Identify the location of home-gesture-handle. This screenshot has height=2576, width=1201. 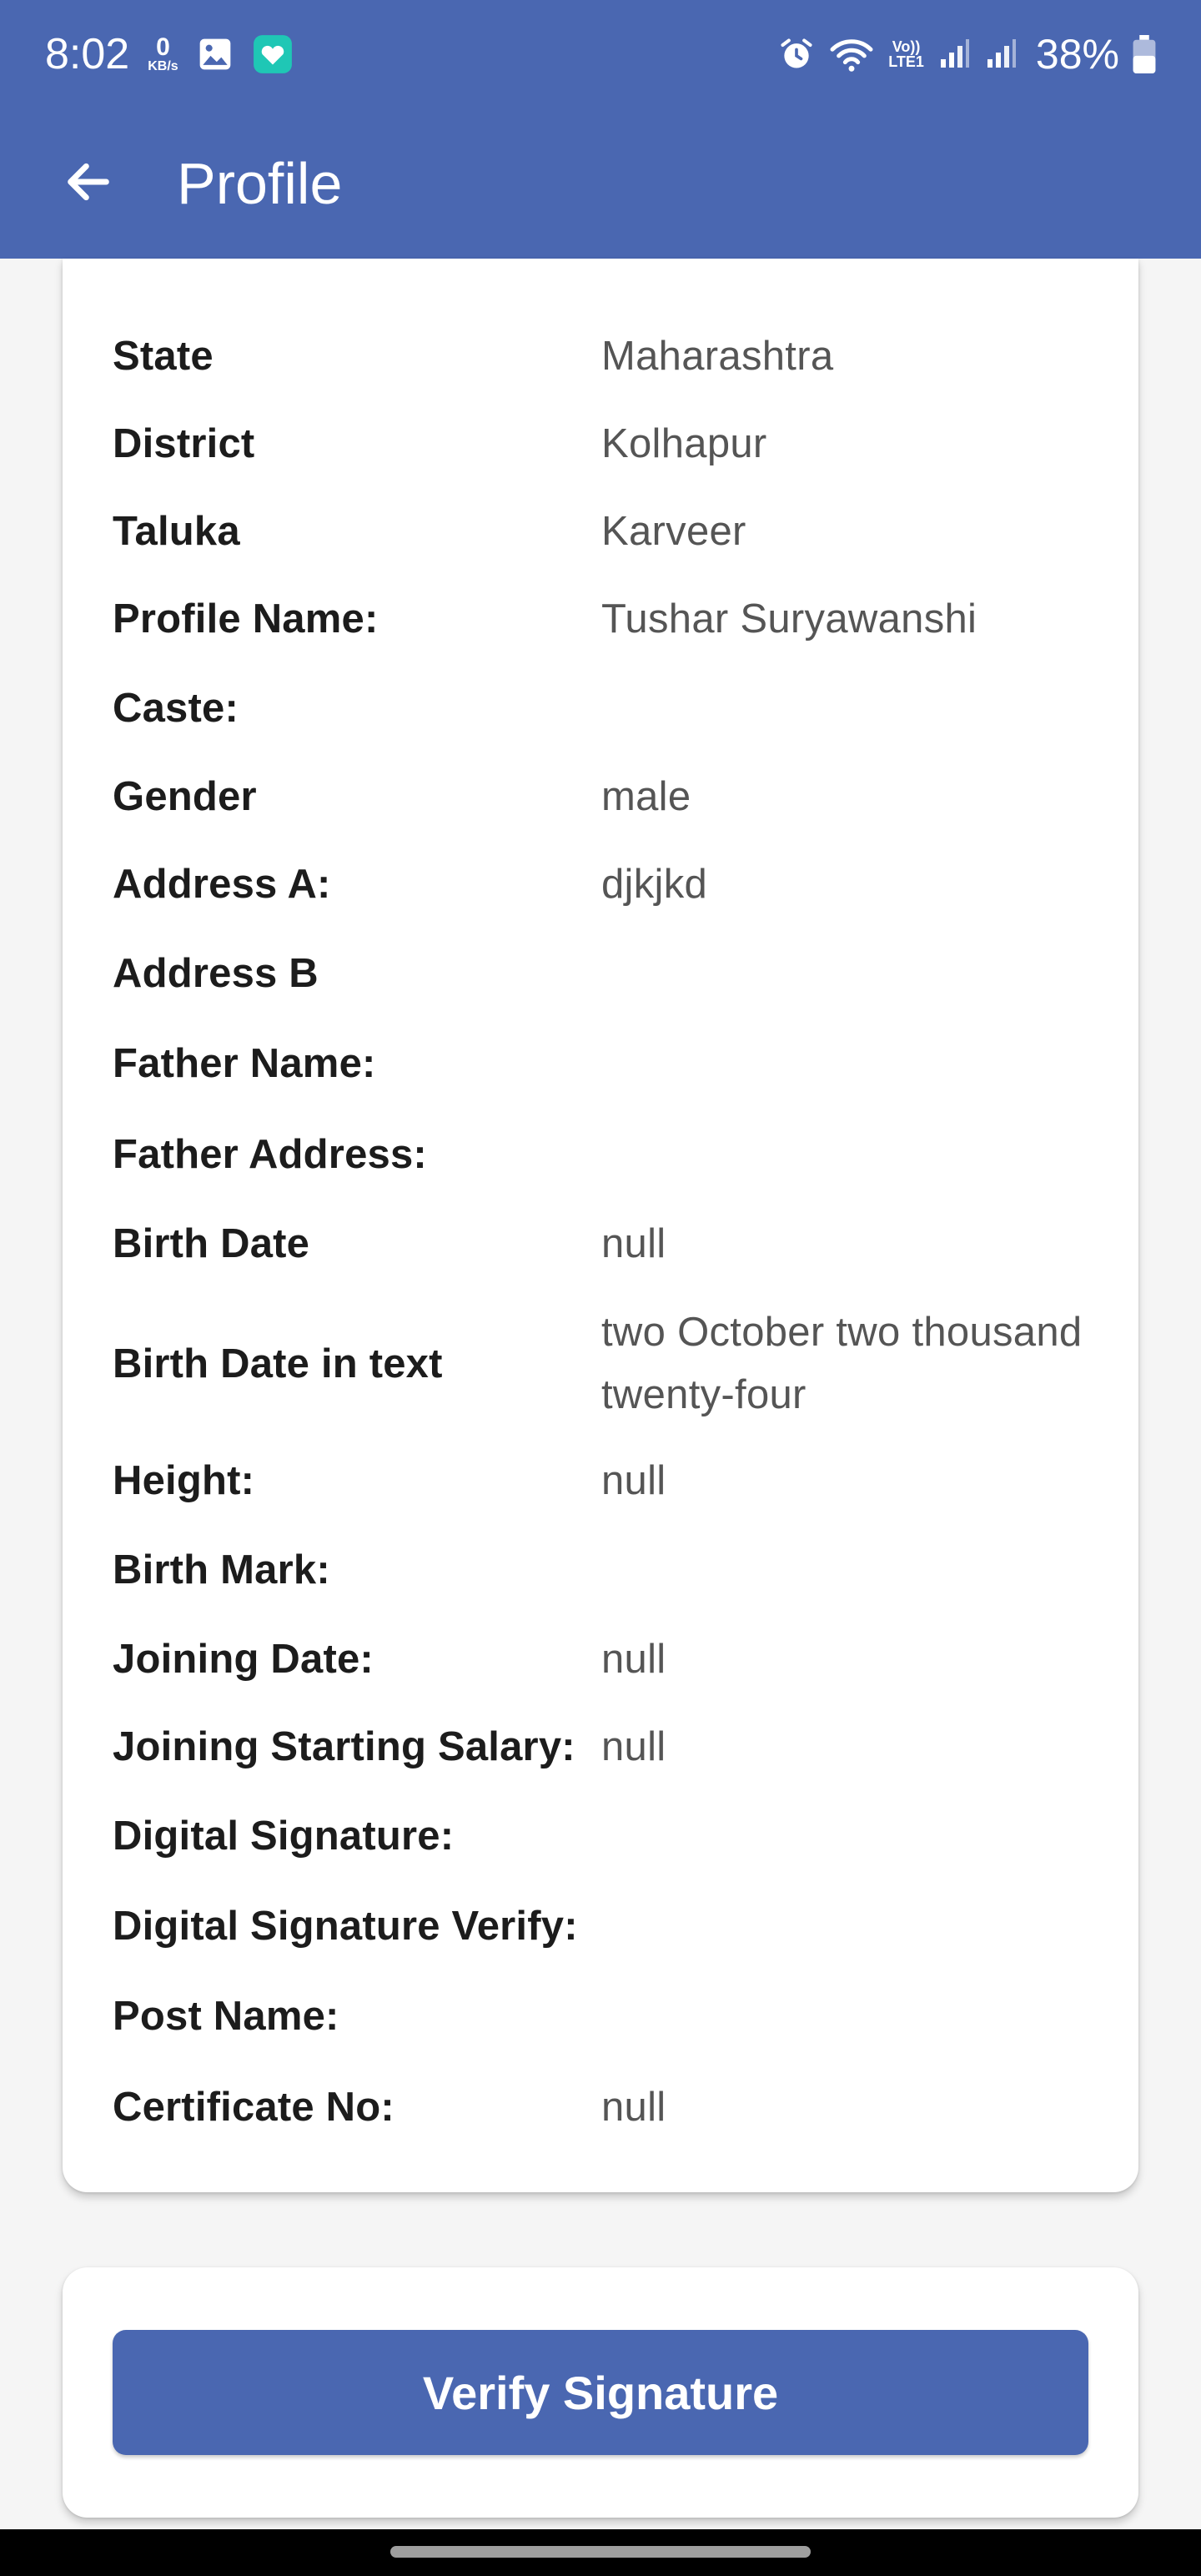
(601, 2552).